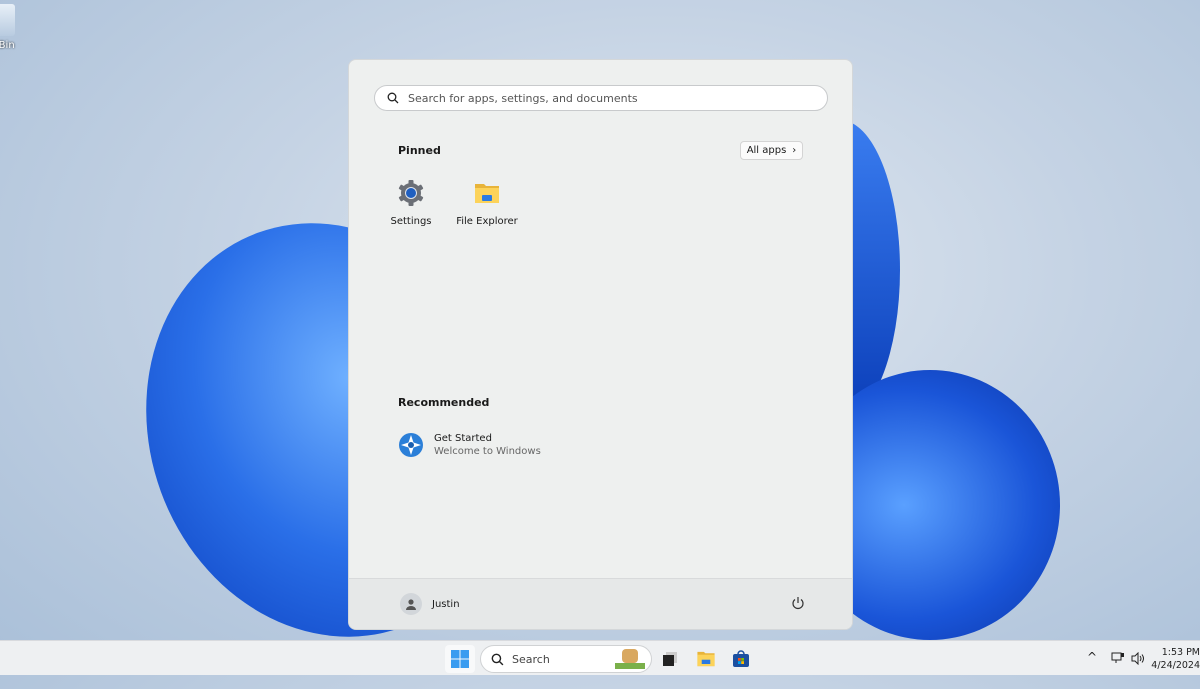  I want to click on pinned-app-file-explorer: File Explorer, so click(487, 203).